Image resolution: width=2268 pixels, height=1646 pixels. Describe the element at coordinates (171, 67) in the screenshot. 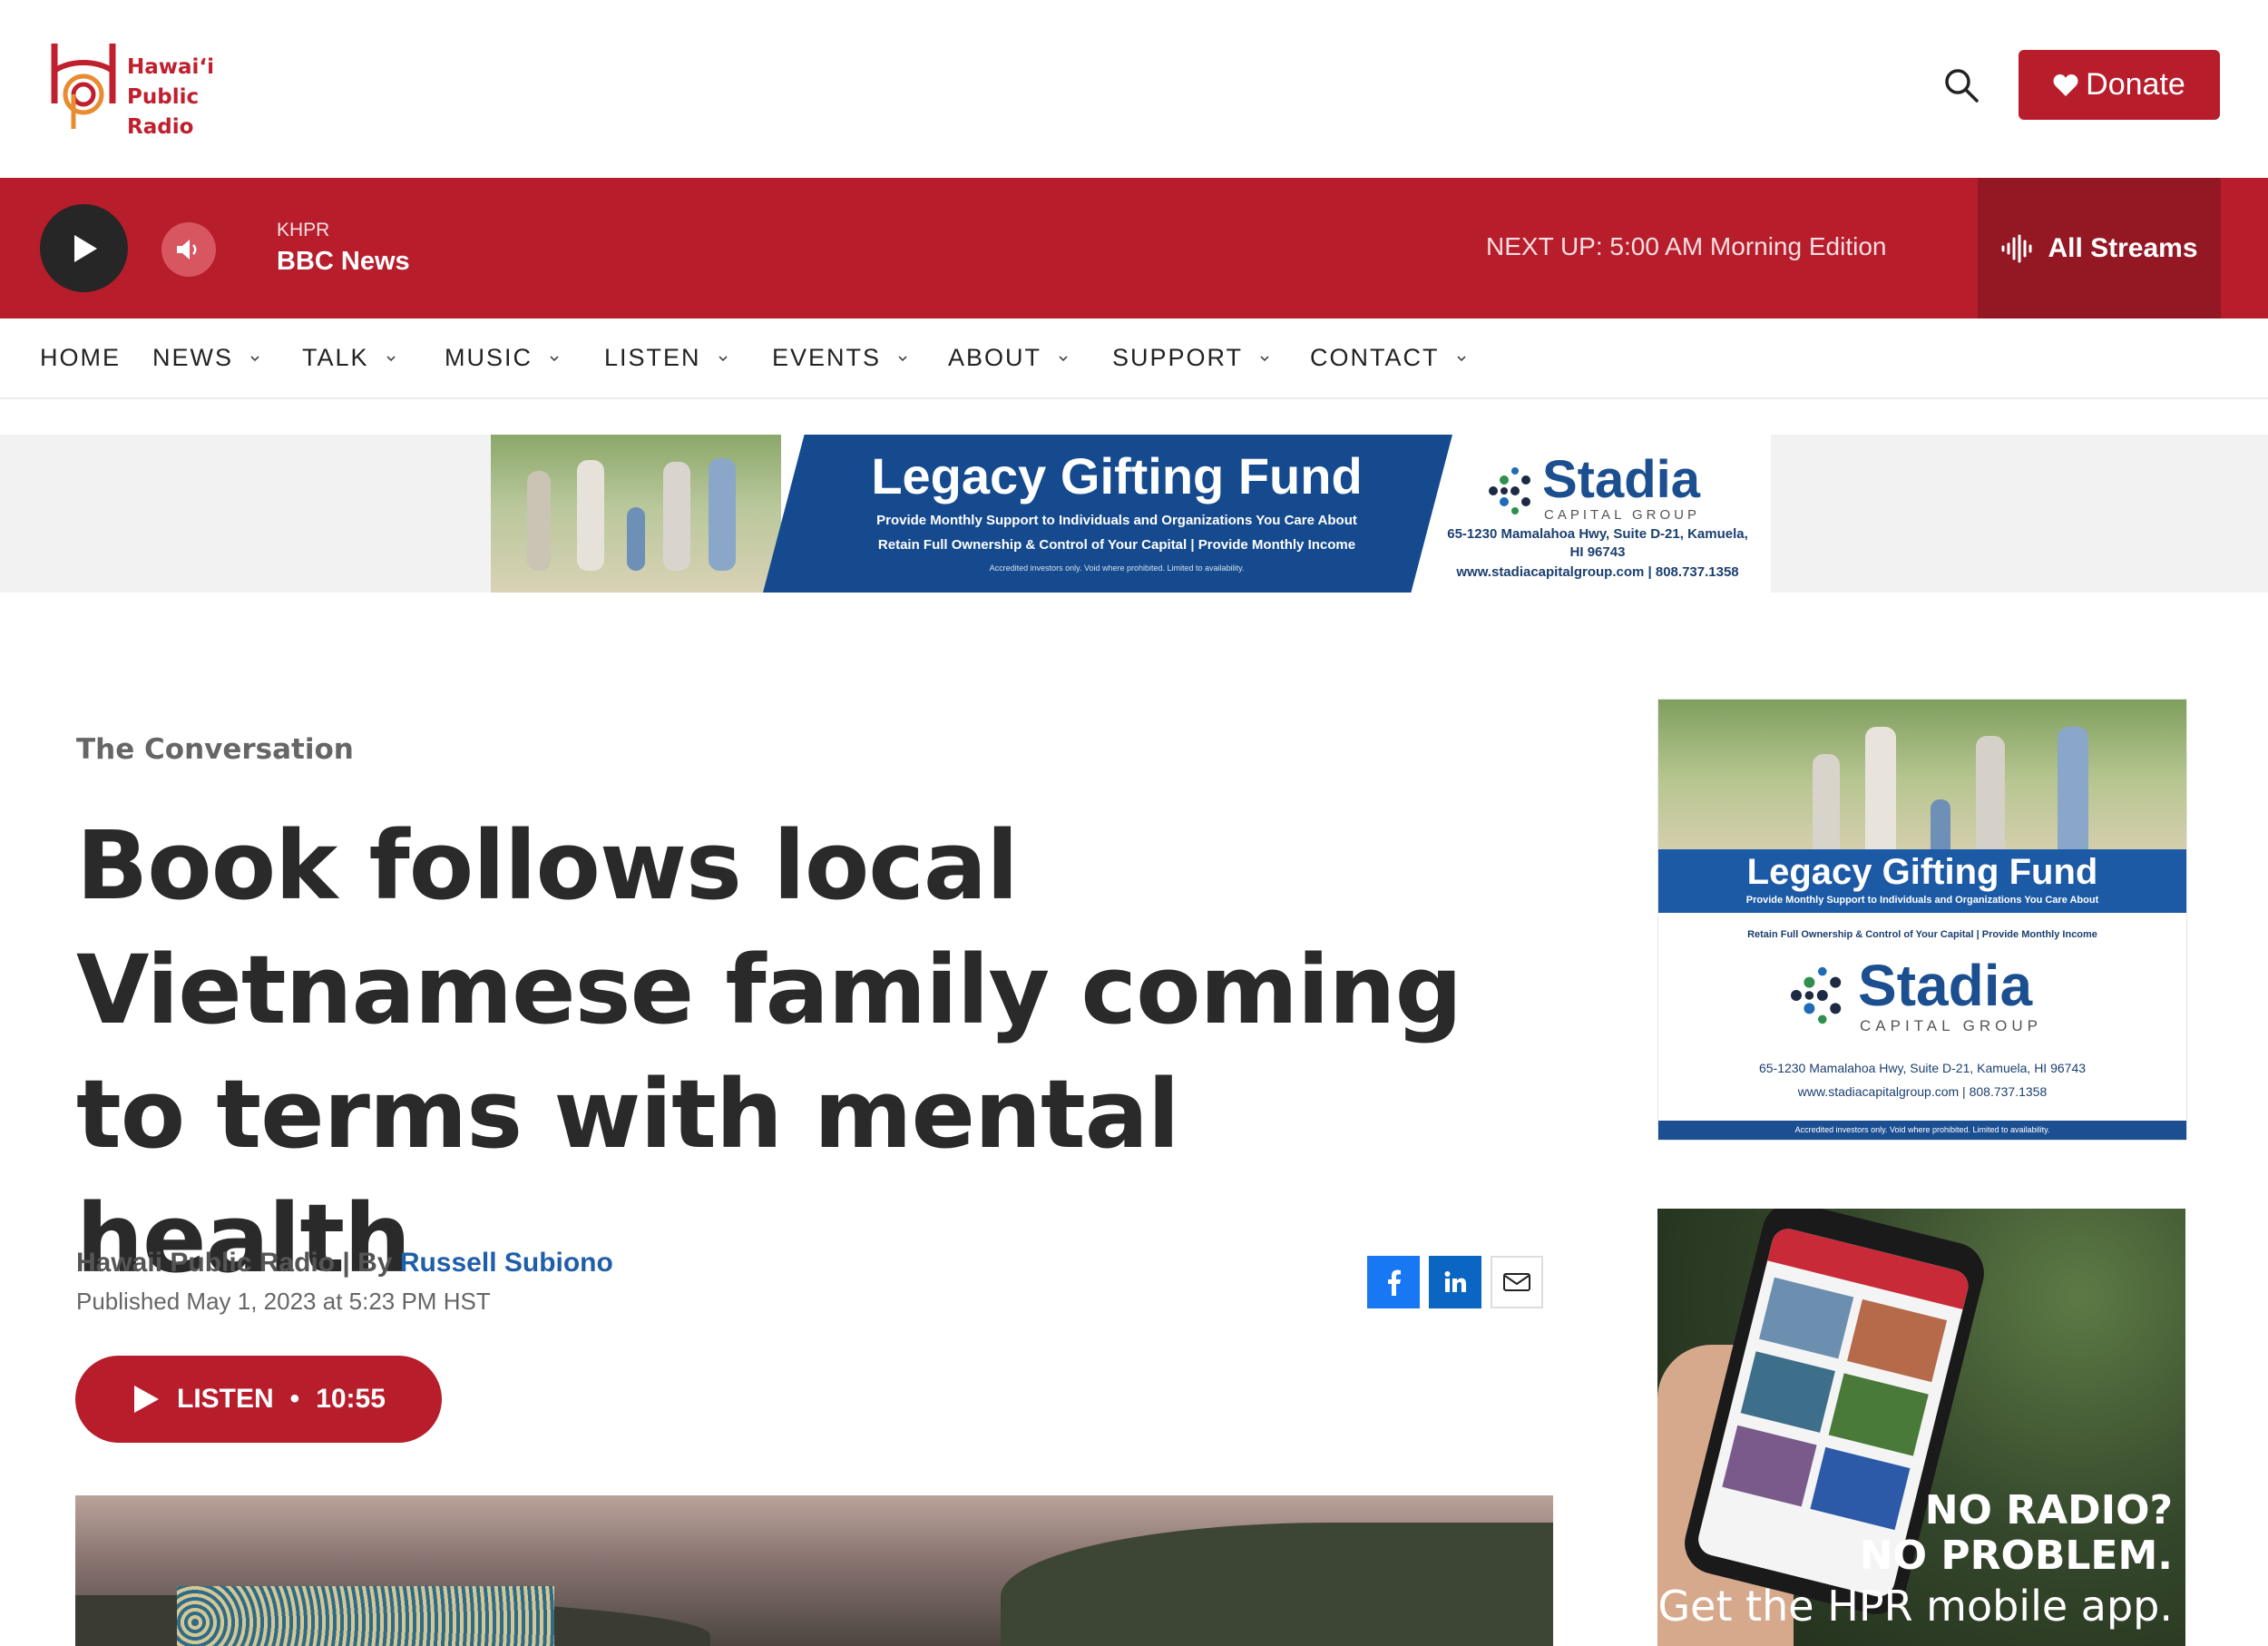

I see `logo-line-1: Hawai‘i` at that location.